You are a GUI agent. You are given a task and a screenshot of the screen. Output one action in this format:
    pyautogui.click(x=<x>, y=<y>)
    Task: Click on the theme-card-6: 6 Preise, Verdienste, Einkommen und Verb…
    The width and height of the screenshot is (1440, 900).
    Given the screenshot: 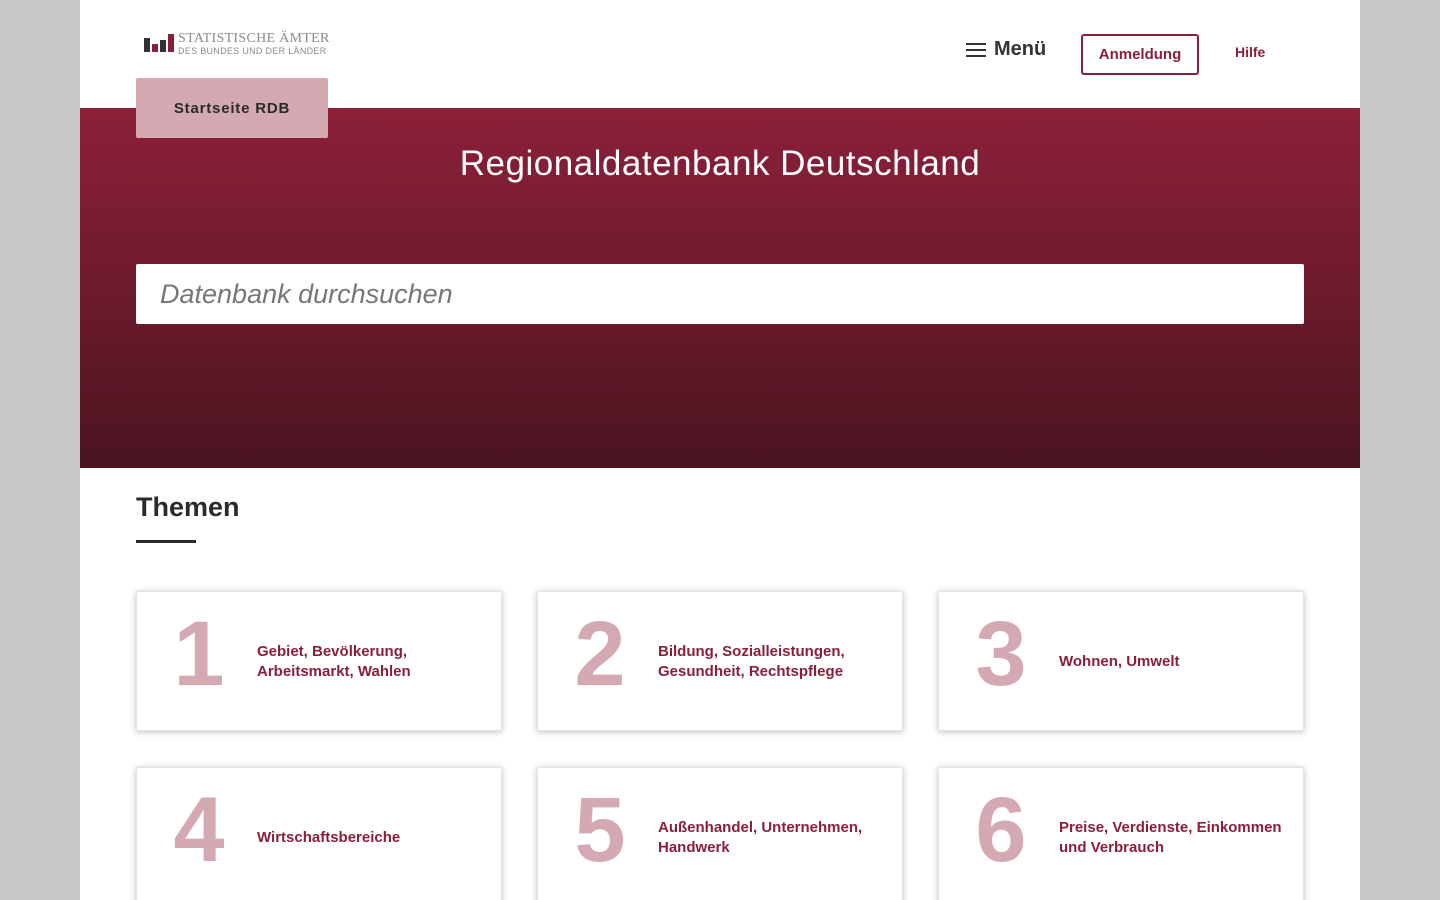 What is the action you would take?
    pyautogui.click(x=1121, y=833)
    